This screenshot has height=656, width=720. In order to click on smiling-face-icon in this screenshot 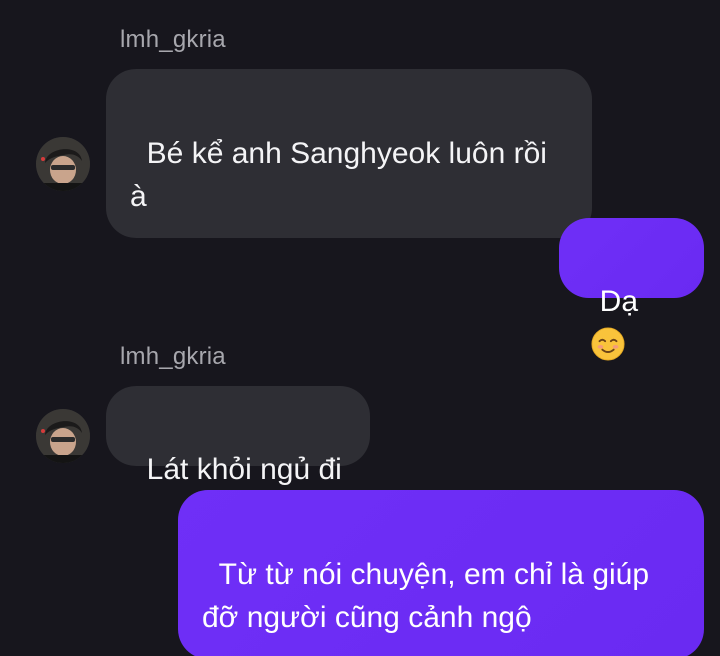, I will do `click(608, 344)`.